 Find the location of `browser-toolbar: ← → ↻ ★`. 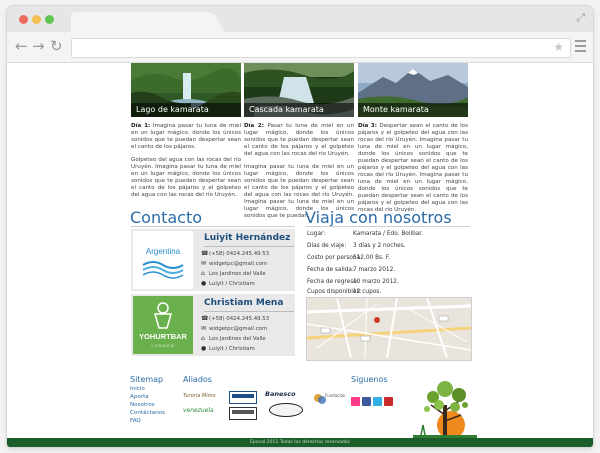

browser-toolbar: ← → ↻ ★ is located at coordinates (300, 47).